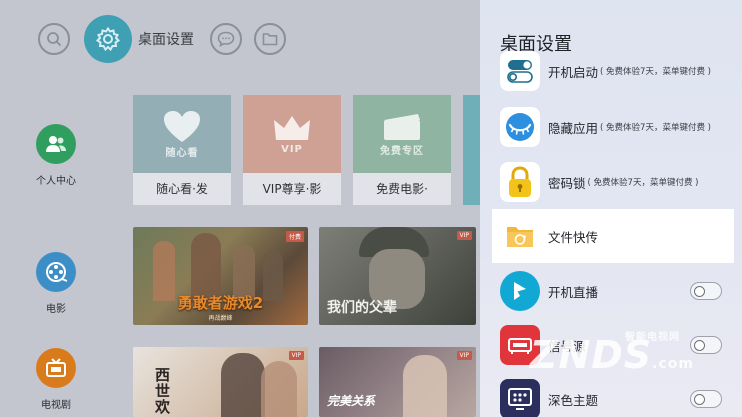 The width and height of the screenshot is (742, 417). I want to click on tile-art: VIP, so click(292, 134).